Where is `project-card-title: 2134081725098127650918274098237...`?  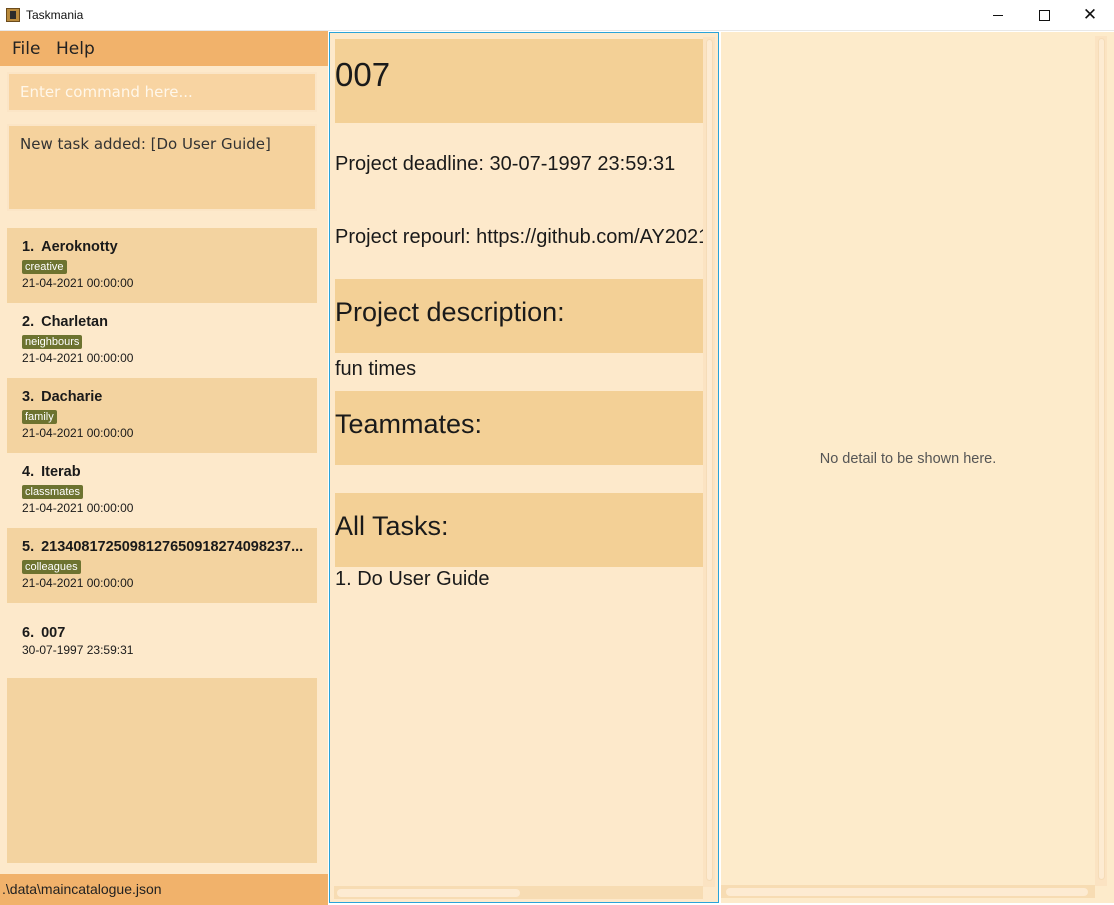
project-card-title: 2134081725098127650918274098237... is located at coordinates (172, 547).